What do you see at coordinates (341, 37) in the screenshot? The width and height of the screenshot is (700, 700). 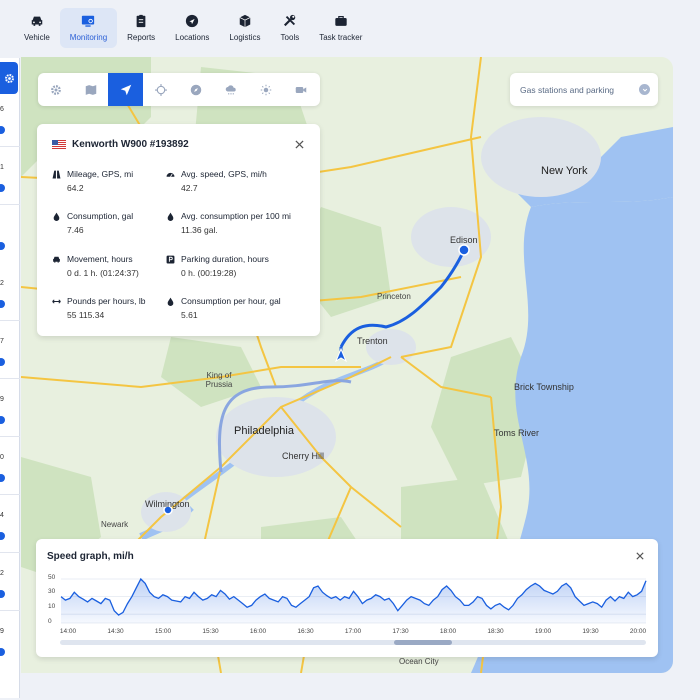 I see `nav-task-tracker-label: Task tracker` at bounding box center [341, 37].